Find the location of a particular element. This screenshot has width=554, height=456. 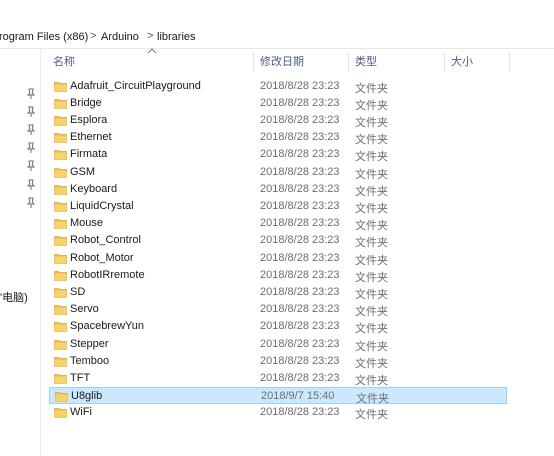

file-row: RobotIRremote 2018/8/28 23:23 文件夹 is located at coordinates (278, 275).